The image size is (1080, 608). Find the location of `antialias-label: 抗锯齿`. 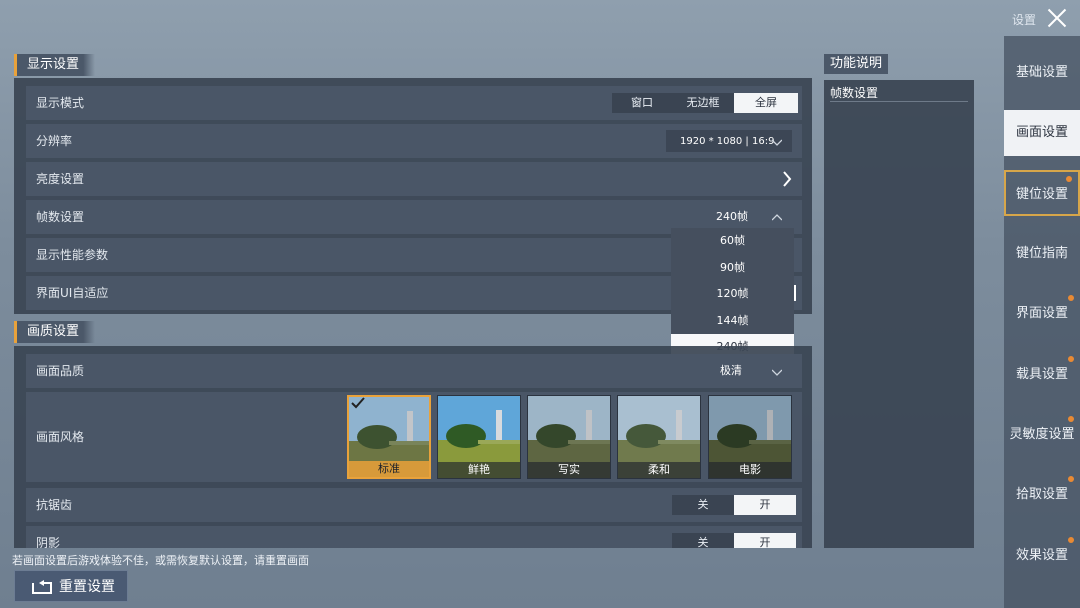

antialias-label: 抗锯齿 is located at coordinates (54, 505).